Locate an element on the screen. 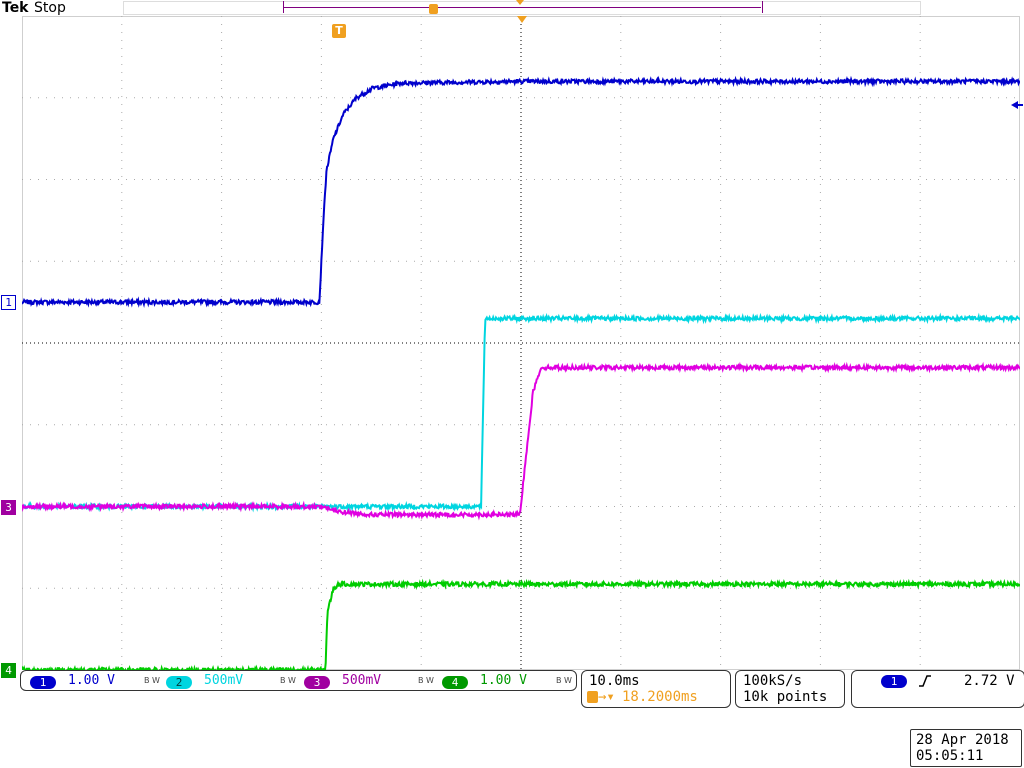 The width and height of the screenshot is (1024, 768). acquisition-status: Stop is located at coordinates (50, 8).